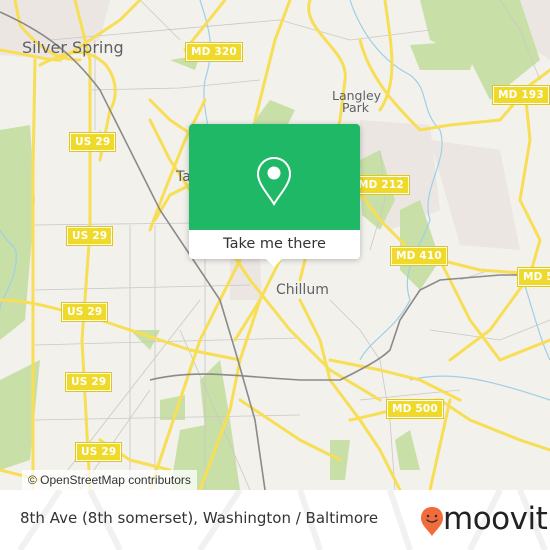 The image size is (550, 550). I want to click on route-shield-md-50x: MD 50, so click(533, 277).